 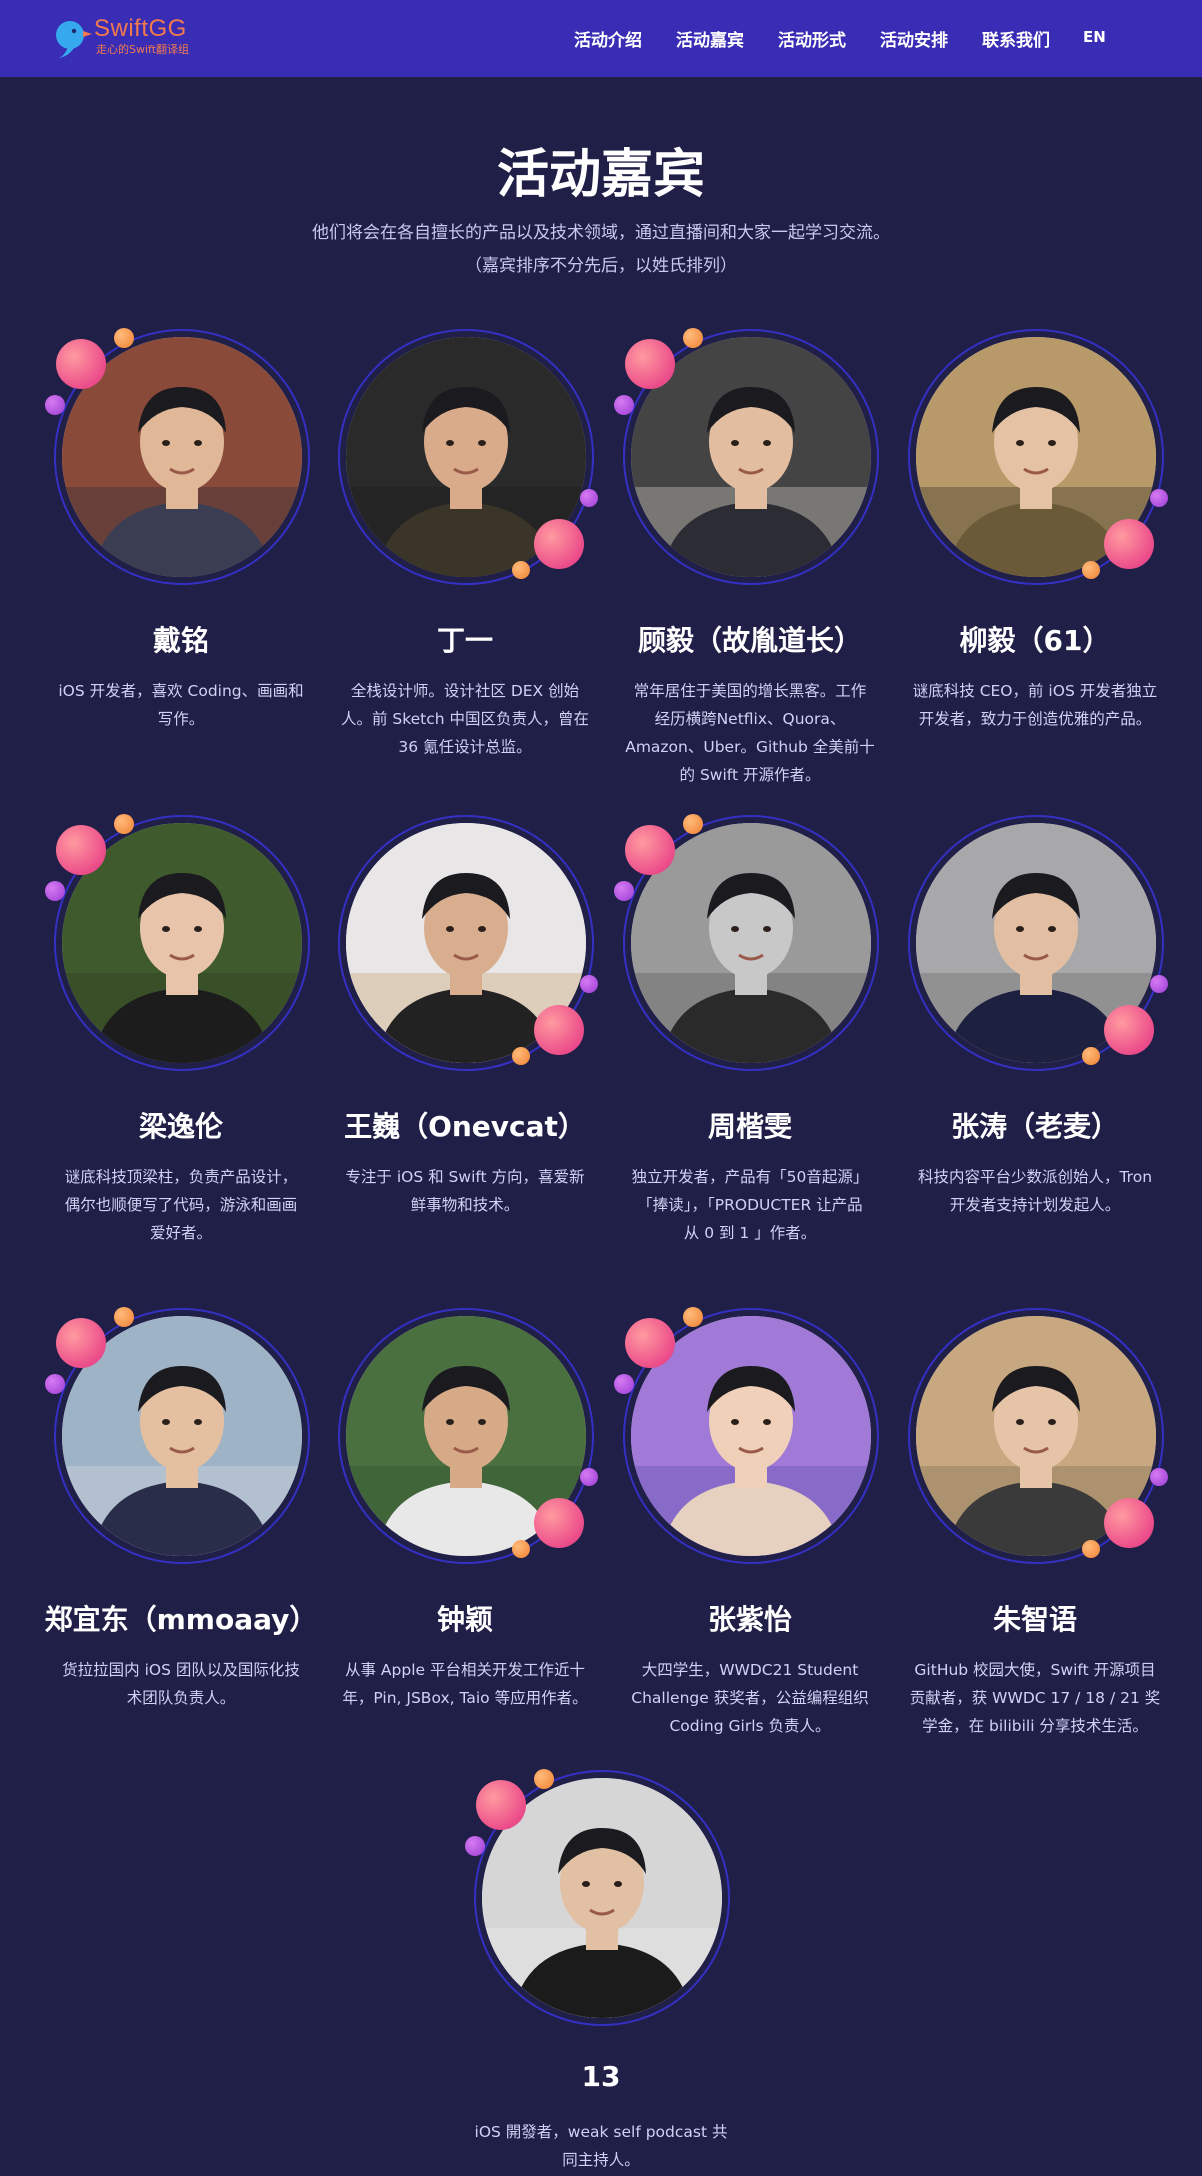 What do you see at coordinates (608, 38) in the screenshot?
I see `nav-intro: 活动介绍` at bounding box center [608, 38].